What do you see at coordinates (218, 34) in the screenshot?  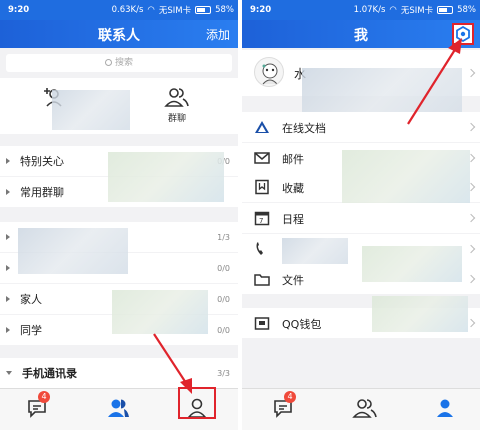 I see `add-button: 添加` at bounding box center [218, 34].